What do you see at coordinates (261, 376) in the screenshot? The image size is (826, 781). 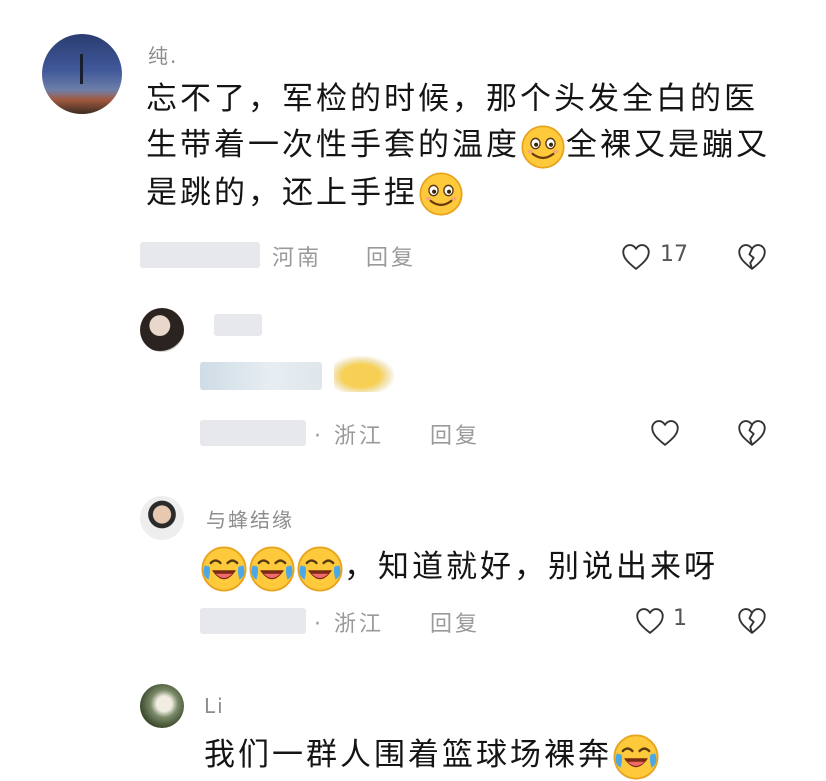 I see `blurred-comment-text` at bounding box center [261, 376].